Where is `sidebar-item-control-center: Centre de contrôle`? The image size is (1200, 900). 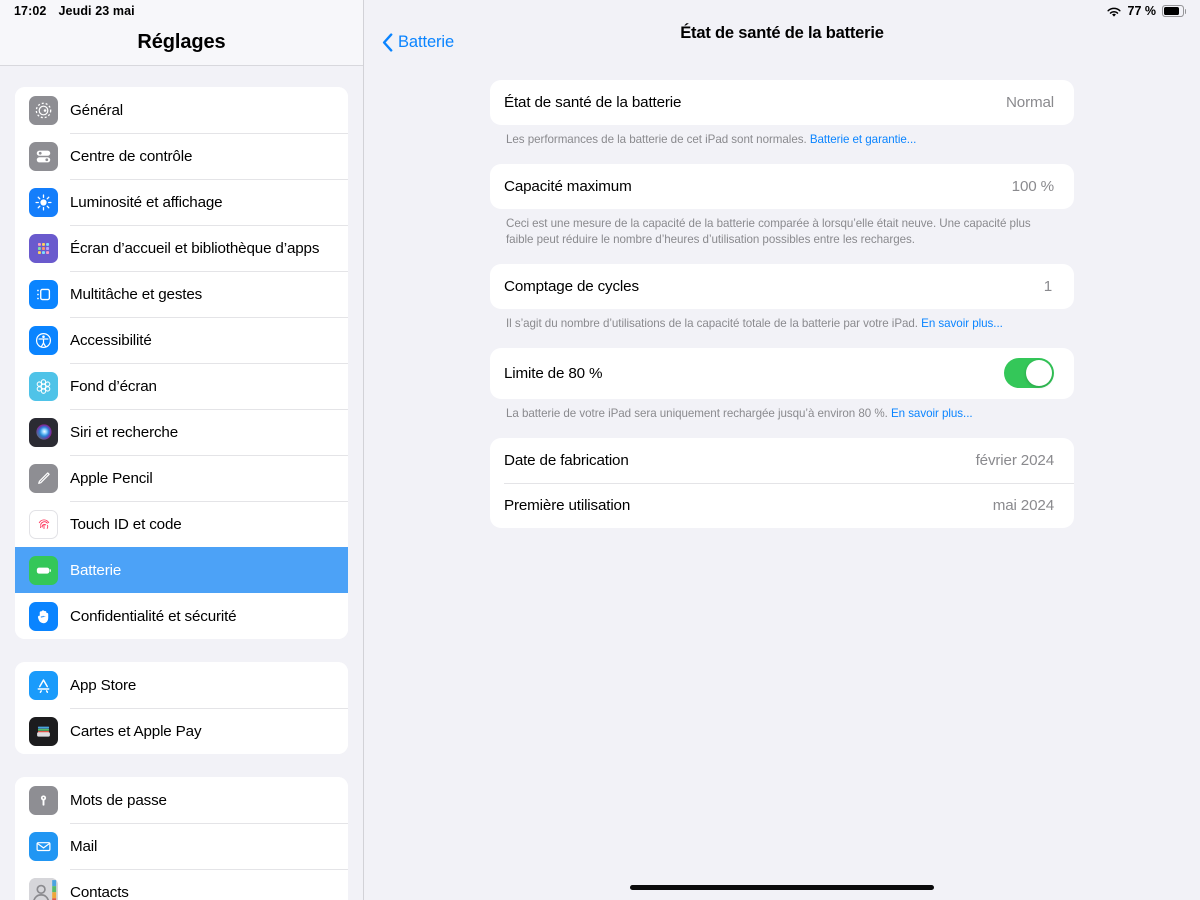 sidebar-item-control-center: Centre de contrôle is located at coordinates (181, 156).